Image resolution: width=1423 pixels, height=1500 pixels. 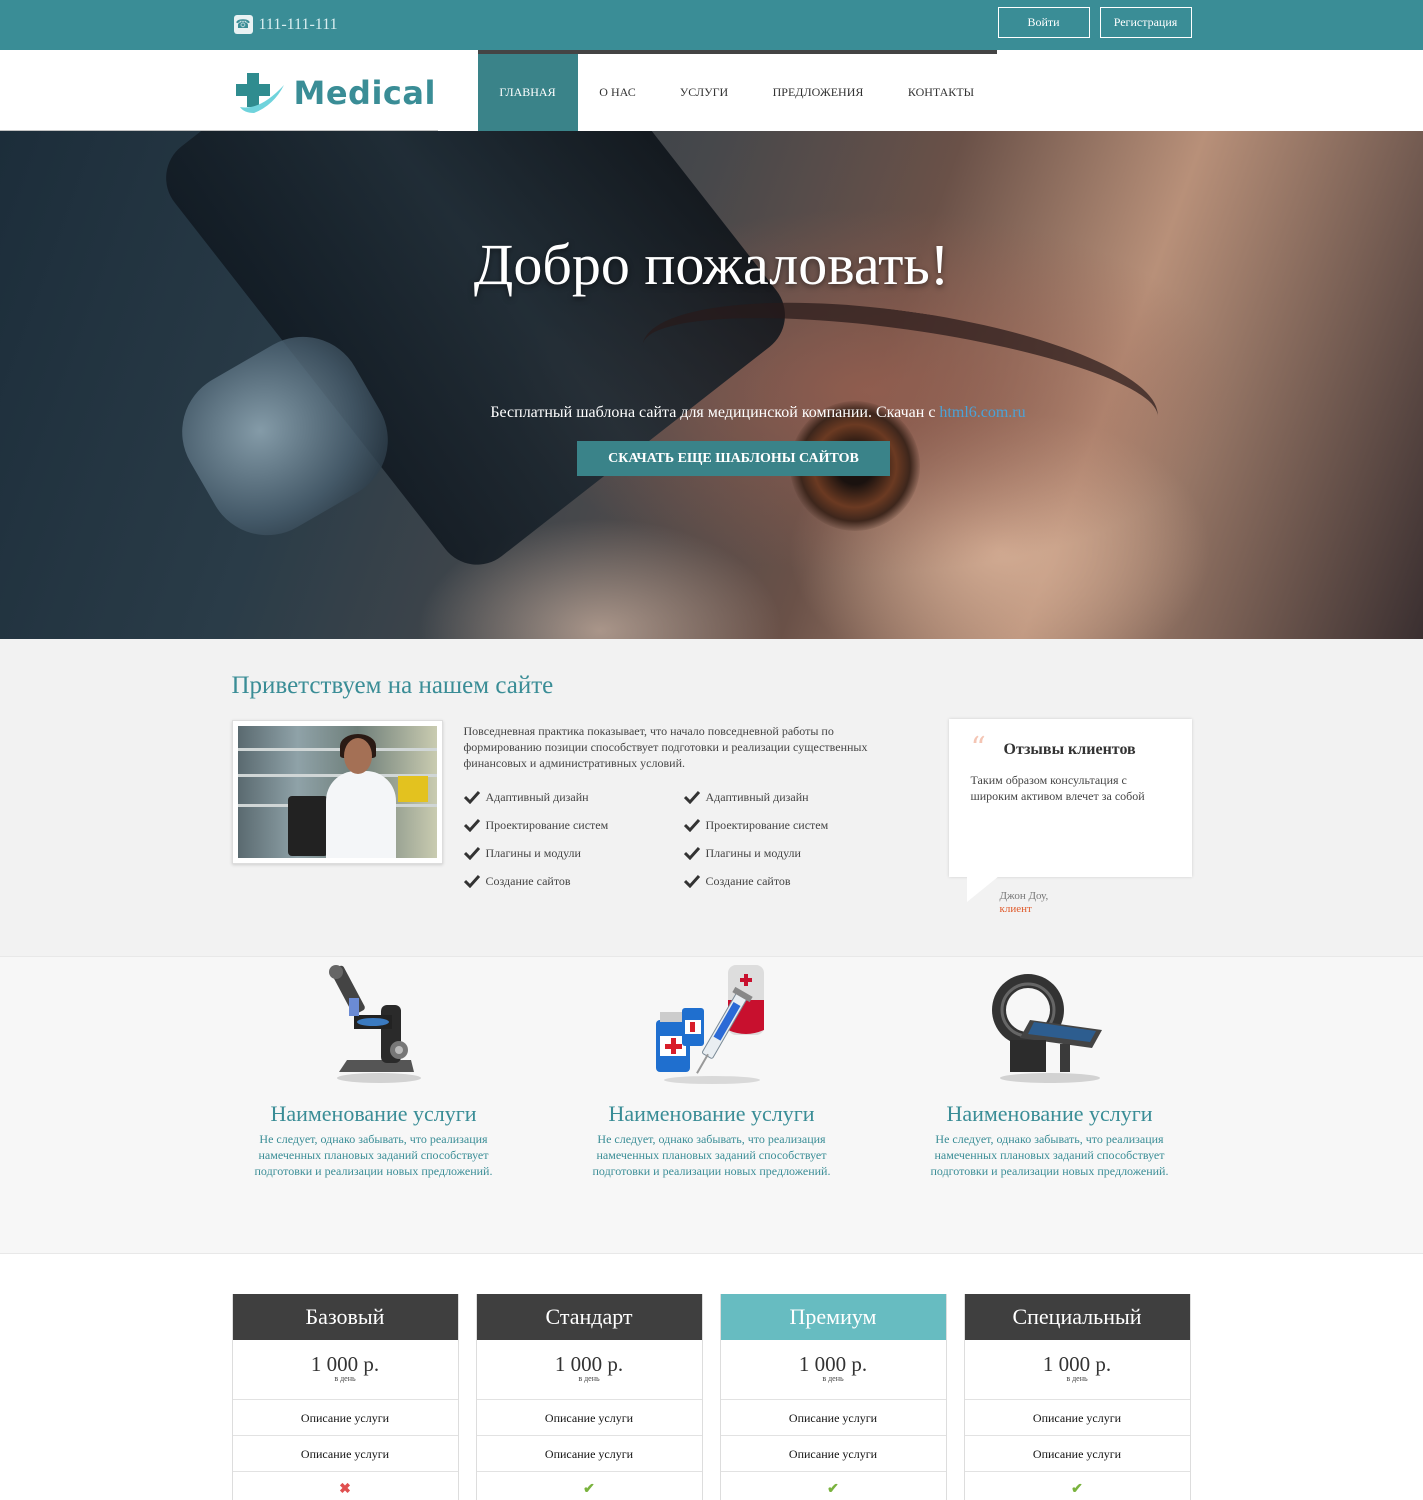 What do you see at coordinates (1024, 903) in the screenshot?
I see `review-author: Джон Доу, клиент` at bounding box center [1024, 903].